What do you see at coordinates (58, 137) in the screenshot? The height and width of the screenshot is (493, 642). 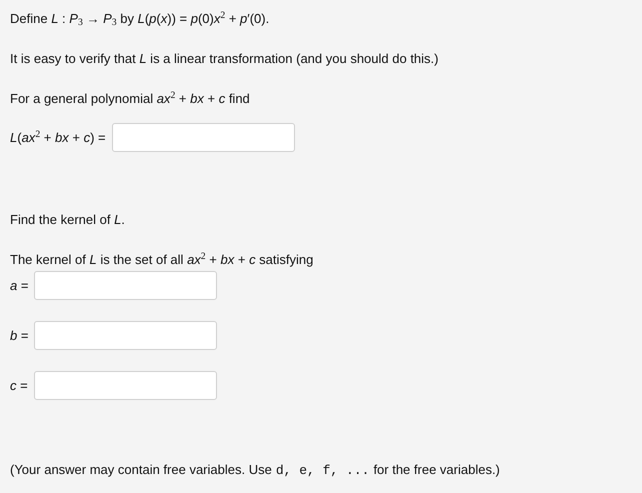 I see `field-label: L(ax$^{2}$ + bx + c) =` at bounding box center [58, 137].